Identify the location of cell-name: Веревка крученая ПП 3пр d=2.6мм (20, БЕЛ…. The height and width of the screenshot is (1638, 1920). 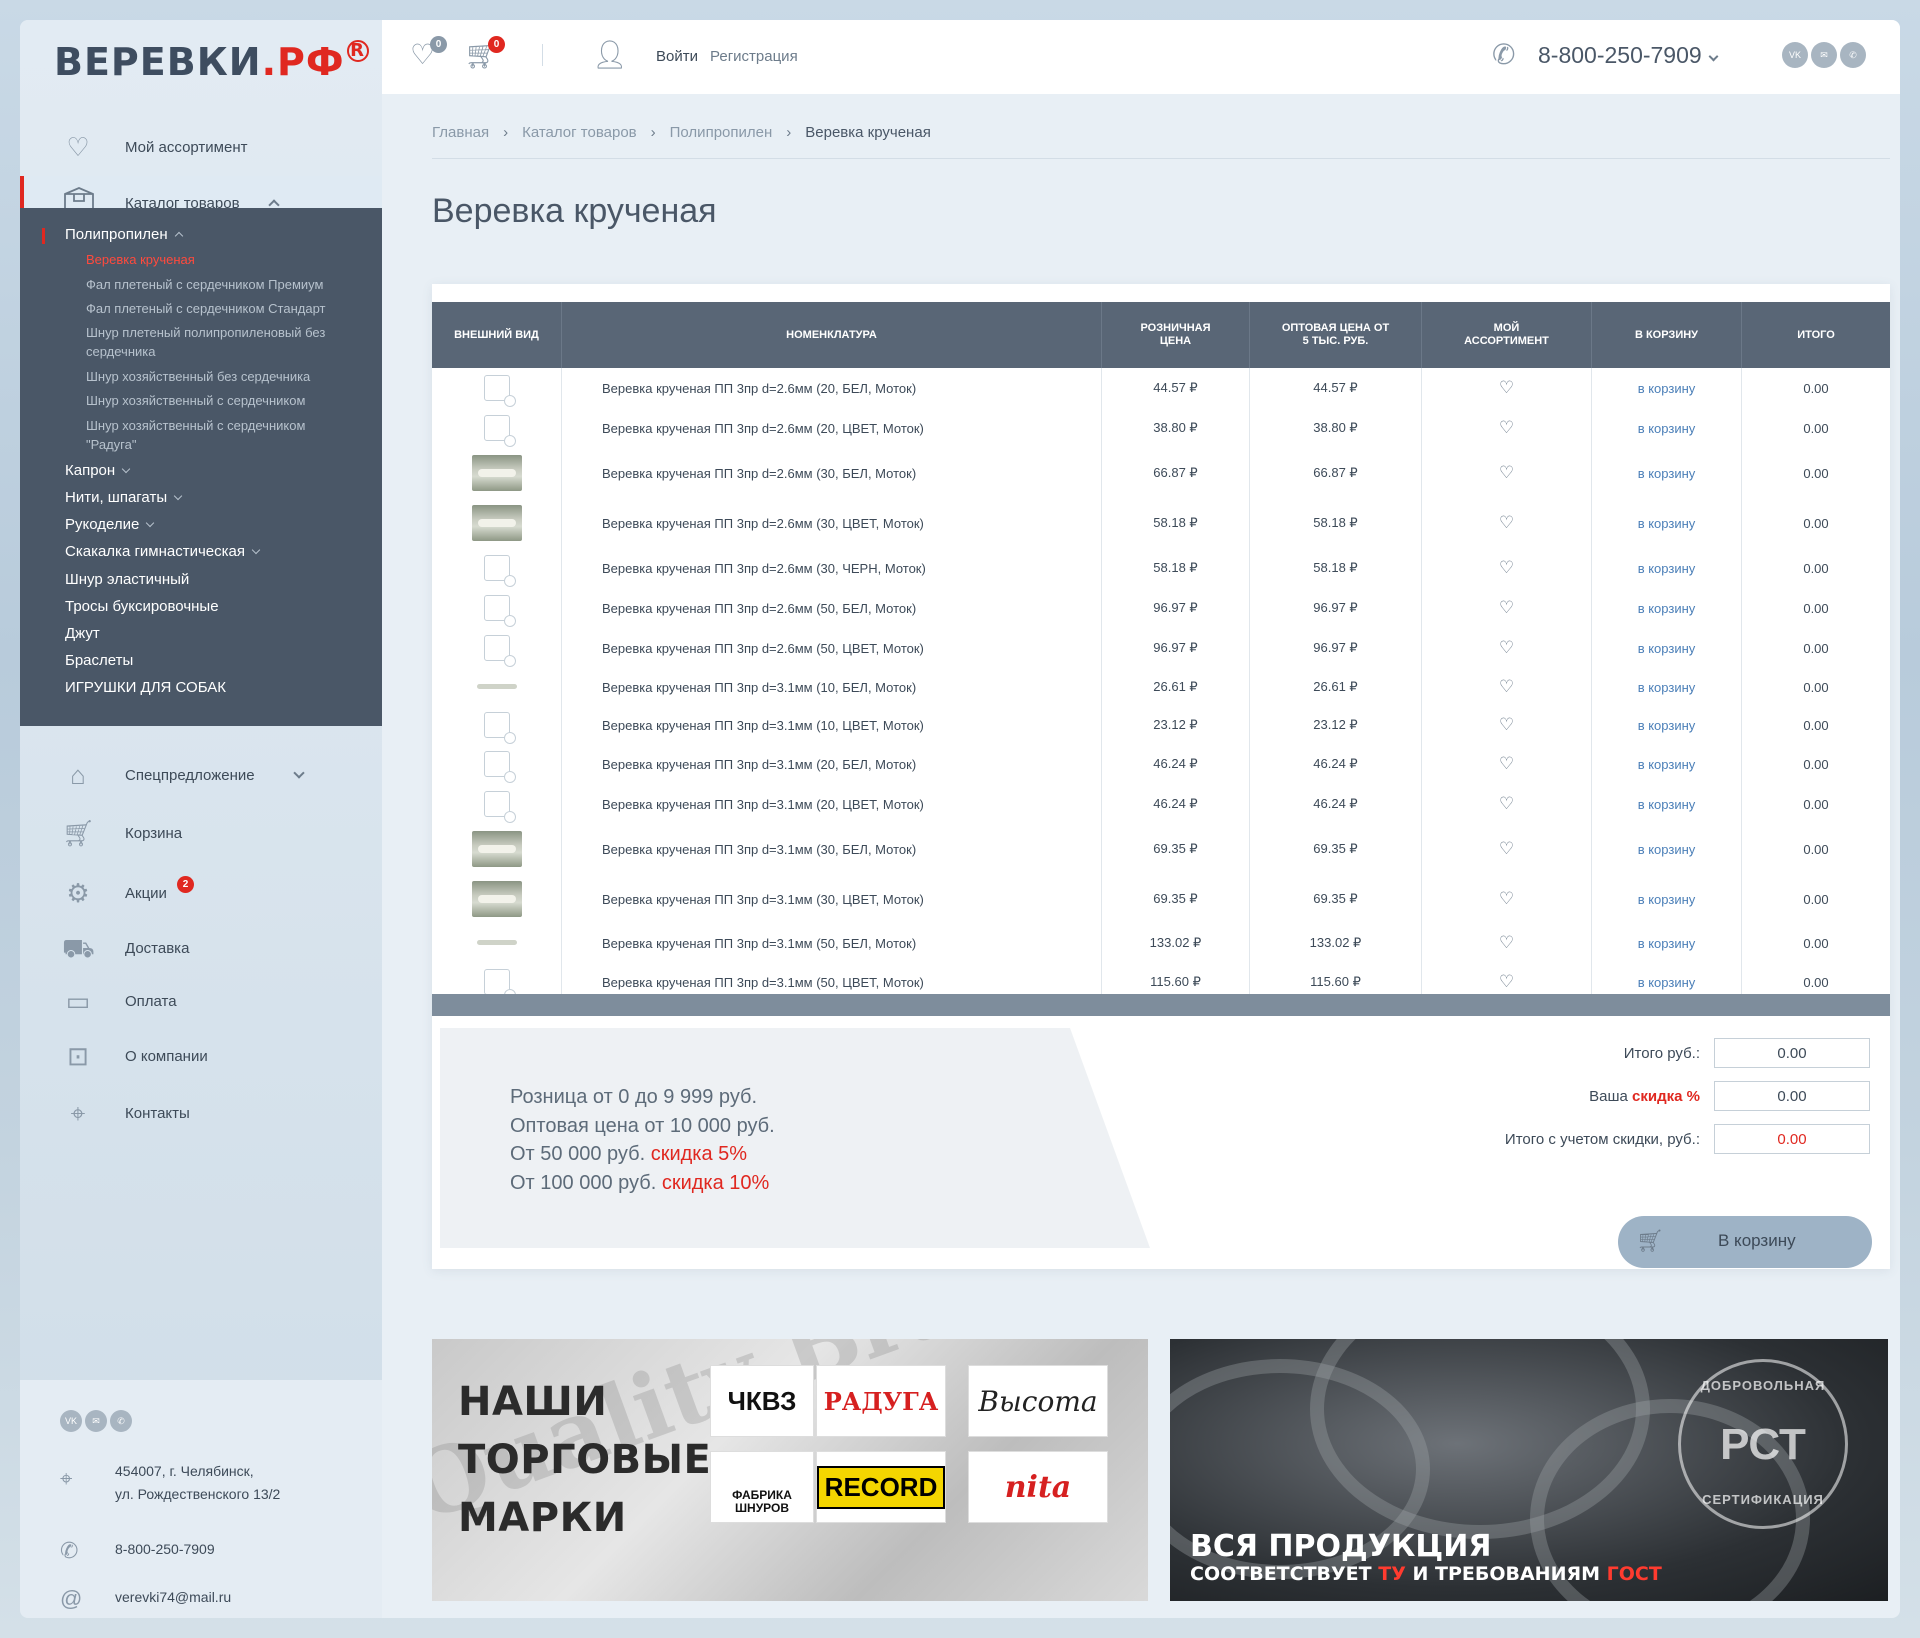
(832, 388).